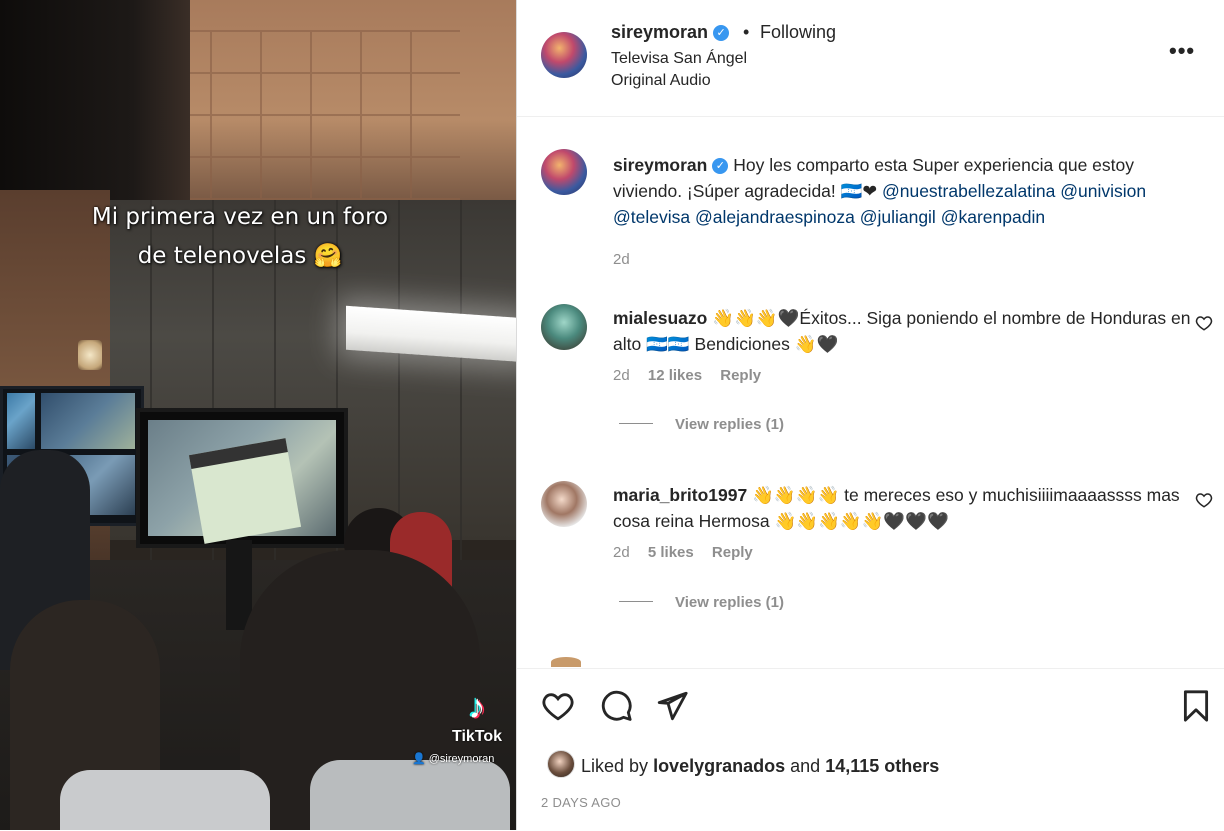 The height and width of the screenshot is (831, 1224). I want to click on mention-link: @karenpadin, so click(993, 217).